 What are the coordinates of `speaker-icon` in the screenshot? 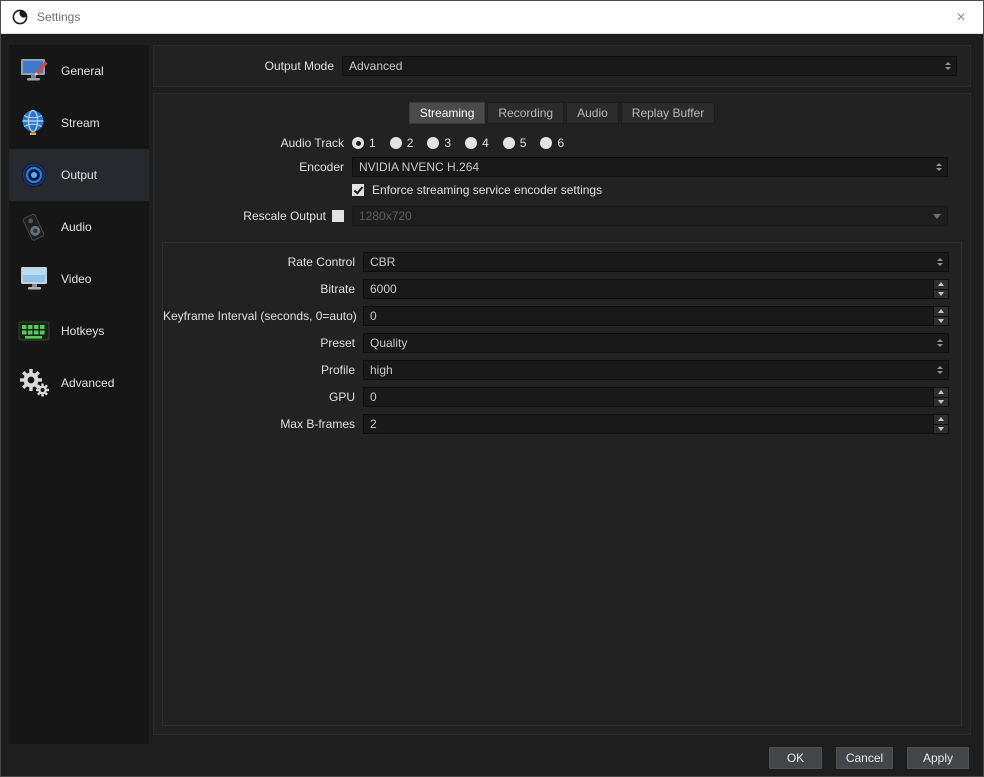 It's located at (34, 227).